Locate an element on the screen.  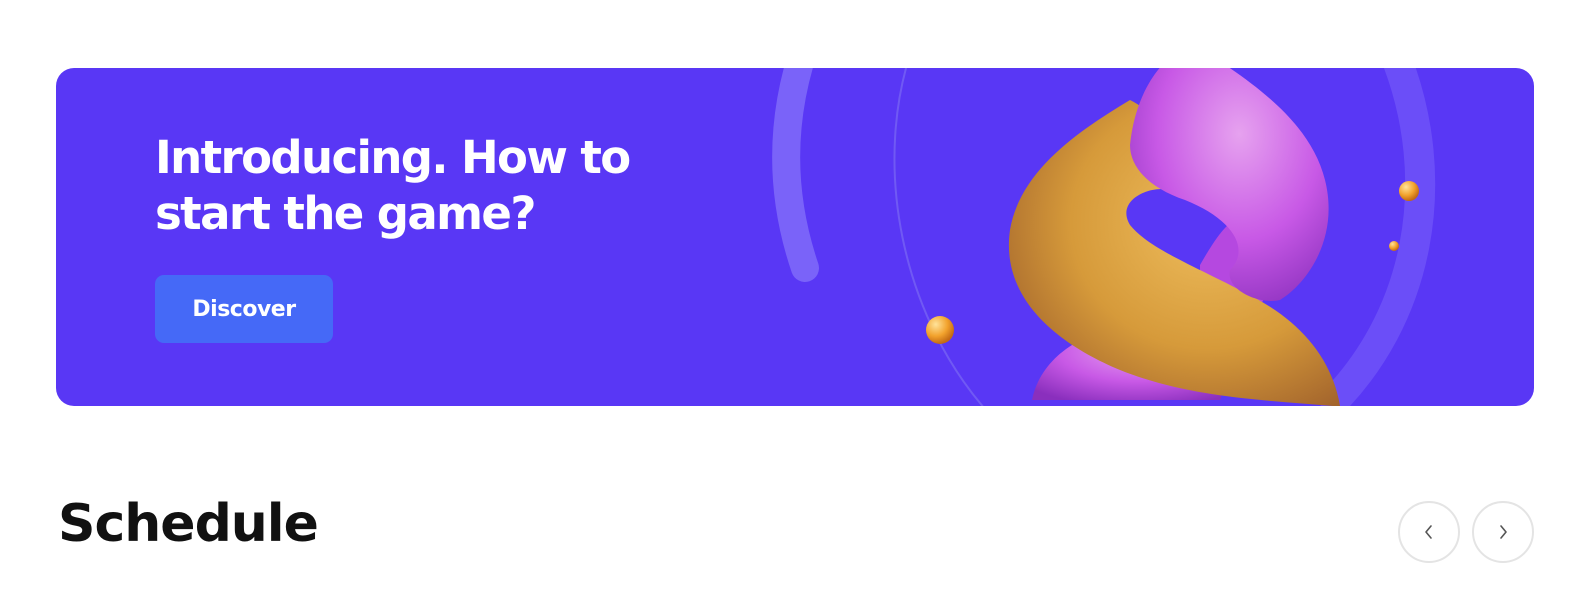
chevron-left-icon is located at coordinates (1428, 532).